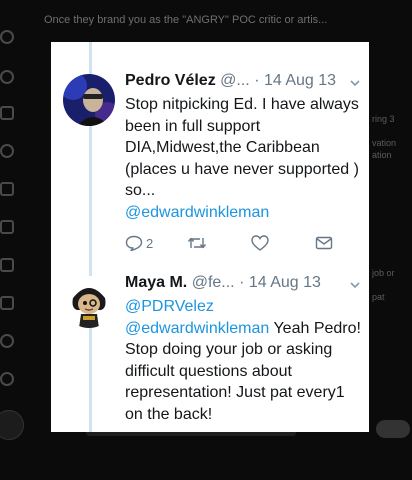 The height and width of the screenshot is (480, 412). Describe the element at coordinates (12, 425) in the screenshot. I see `compose-button` at that location.